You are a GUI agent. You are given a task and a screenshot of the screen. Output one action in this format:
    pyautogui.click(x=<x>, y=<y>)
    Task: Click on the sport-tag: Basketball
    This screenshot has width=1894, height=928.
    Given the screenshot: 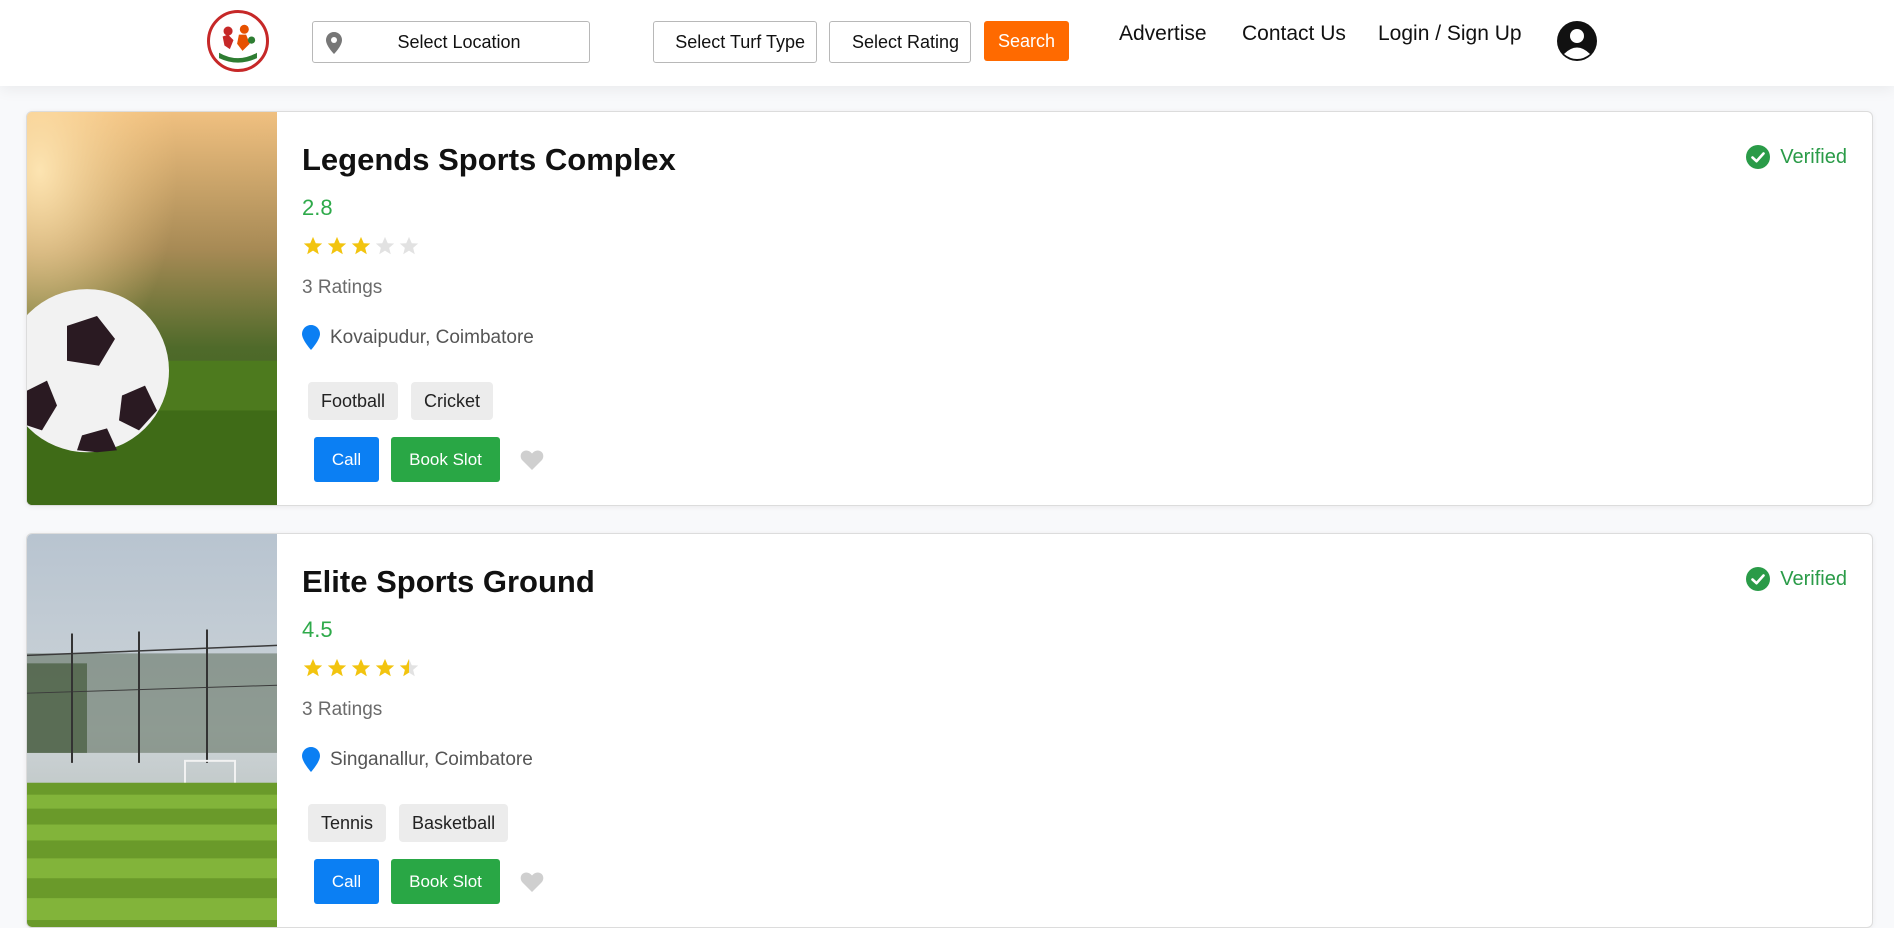 What is the action you would take?
    pyautogui.click(x=454, y=823)
    